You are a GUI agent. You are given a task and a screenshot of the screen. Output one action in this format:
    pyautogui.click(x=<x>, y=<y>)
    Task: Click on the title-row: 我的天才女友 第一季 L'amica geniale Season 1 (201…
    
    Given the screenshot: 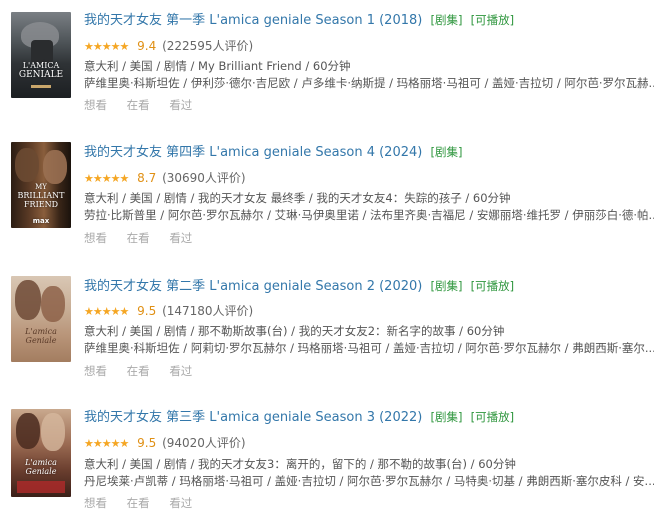 What is the action you would take?
    pyautogui.click(x=299, y=20)
    